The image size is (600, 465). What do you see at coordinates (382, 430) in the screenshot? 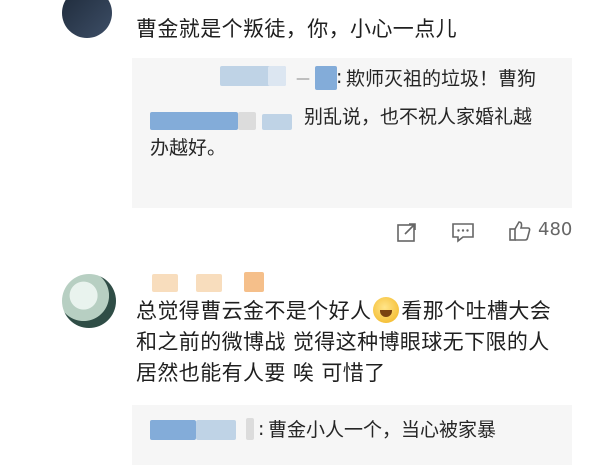
I see `reply-text: 曹金小人一个，当心被家暴` at bounding box center [382, 430].